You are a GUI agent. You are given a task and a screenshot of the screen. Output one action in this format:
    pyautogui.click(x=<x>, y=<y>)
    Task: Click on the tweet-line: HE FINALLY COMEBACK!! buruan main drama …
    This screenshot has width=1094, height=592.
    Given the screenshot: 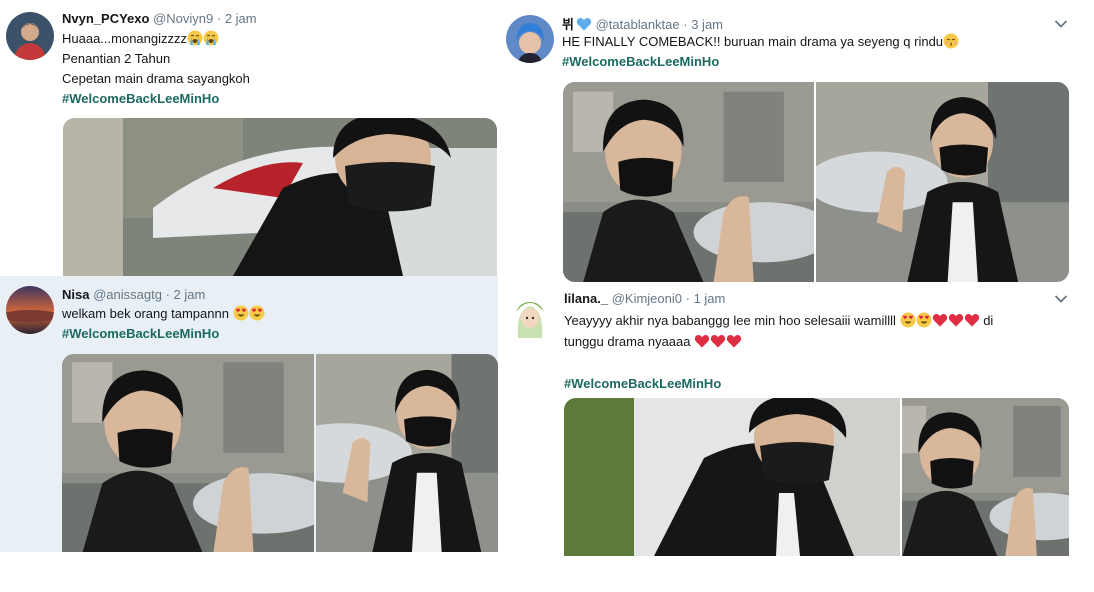 What is the action you would take?
    pyautogui.click(x=817, y=42)
    